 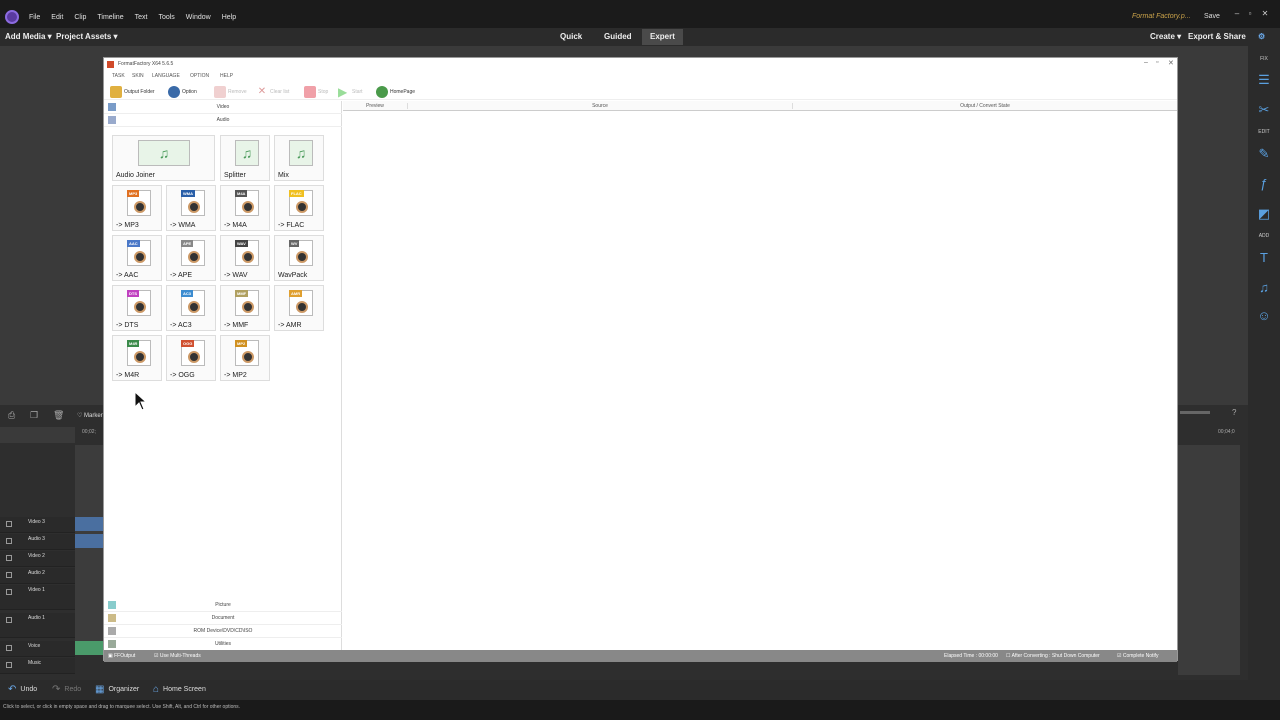 What do you see at coordinates (166, 17) in the screenshot?
I see `menu-tools: Tools` at bounding box center [166, 17].